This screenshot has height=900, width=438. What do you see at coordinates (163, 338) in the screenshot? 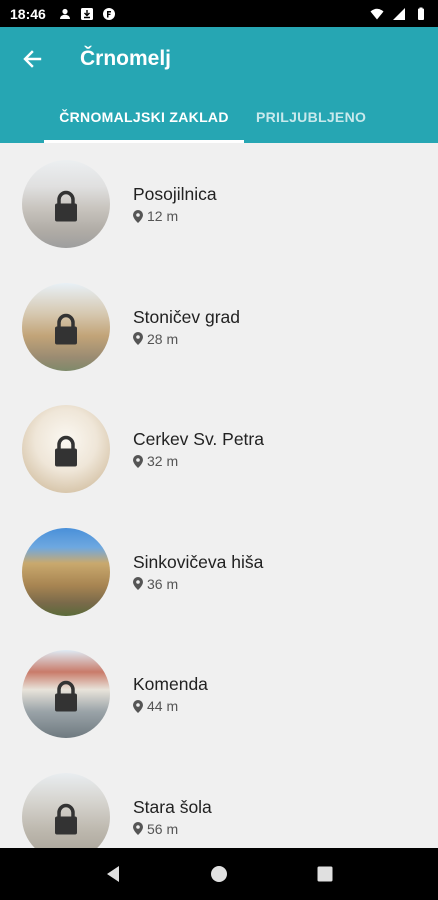
I see `distance-value: 28 m` at bounding box center [163, 338].